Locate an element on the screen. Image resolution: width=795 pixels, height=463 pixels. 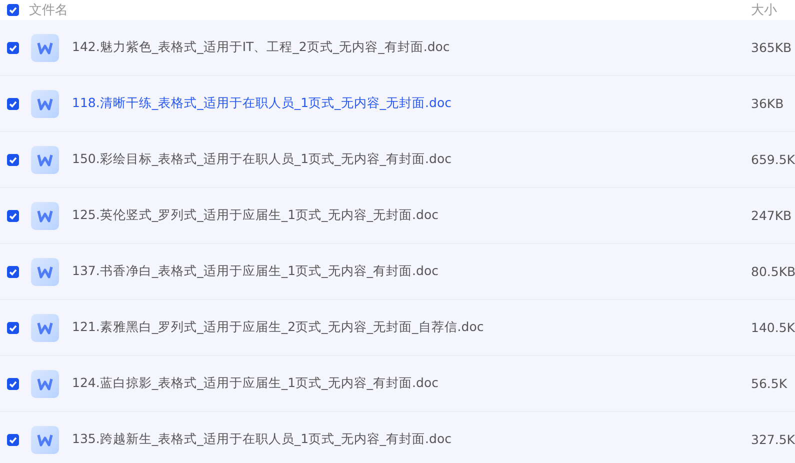
select-all-checkbox is located at coordinates (13, 10).